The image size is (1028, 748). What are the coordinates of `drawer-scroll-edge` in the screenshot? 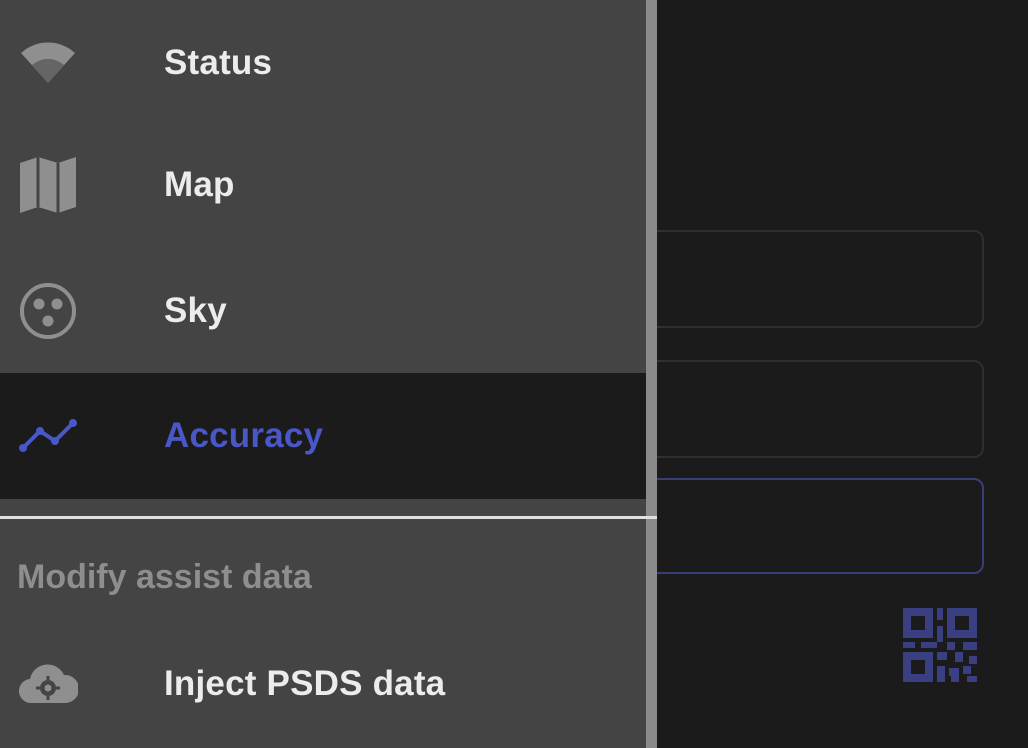 It's located at (651, 374).